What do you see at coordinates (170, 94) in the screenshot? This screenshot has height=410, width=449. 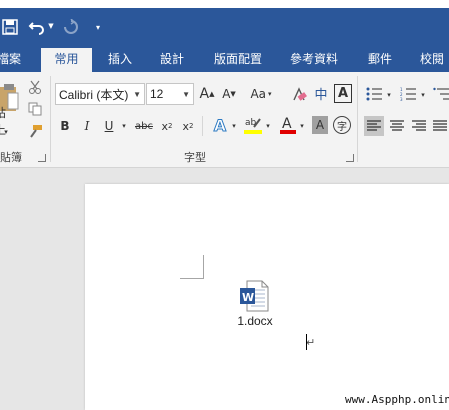 I see `font-size-dropdown: 12 ▼` at bounding box center [170, 94].